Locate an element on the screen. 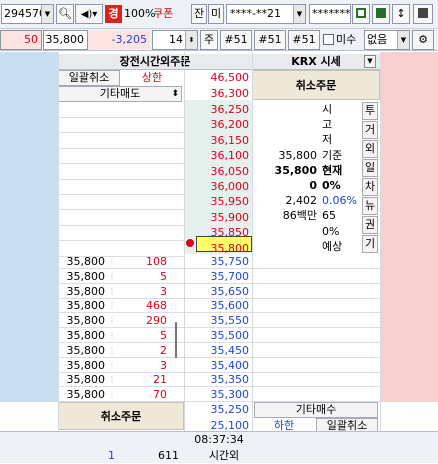 Image resolution: width=438 pixels, height=464 pixels. spinner-icon: ⬍ is located at coordinates (191, 40).